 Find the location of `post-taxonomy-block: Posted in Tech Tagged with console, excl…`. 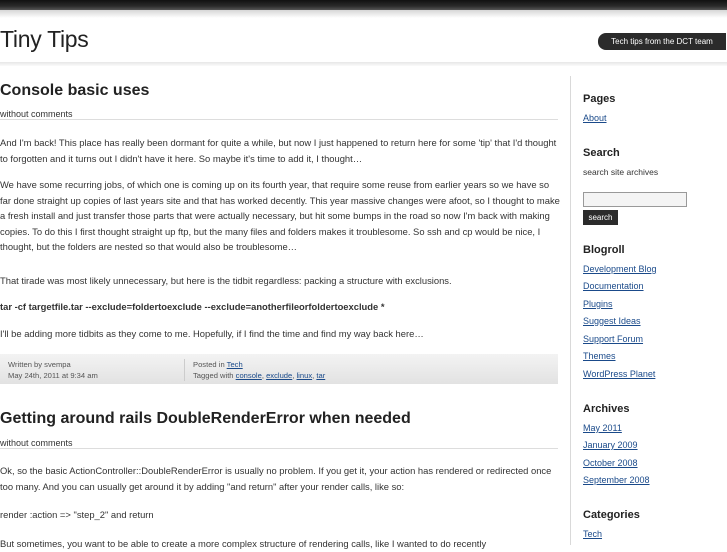

post-taxonomy-block: Posted in Tech Tagged with console, excl… is located at coordinates (254, 370).